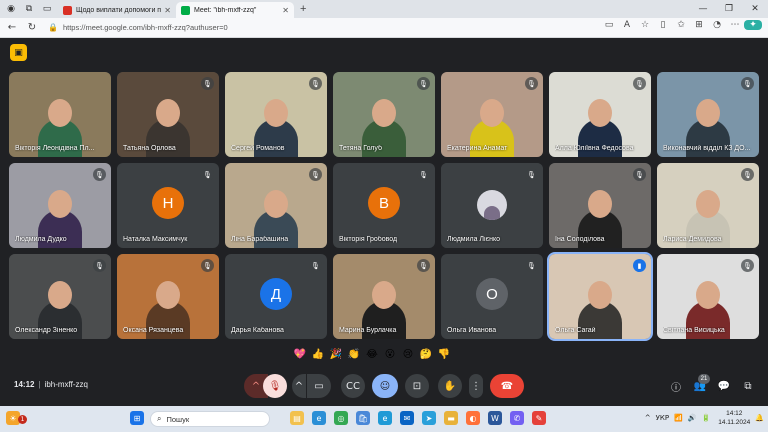 This screenshot has width=768, height=432. I want to click on camera-in-use-icon: ▭, so click(609, 25).